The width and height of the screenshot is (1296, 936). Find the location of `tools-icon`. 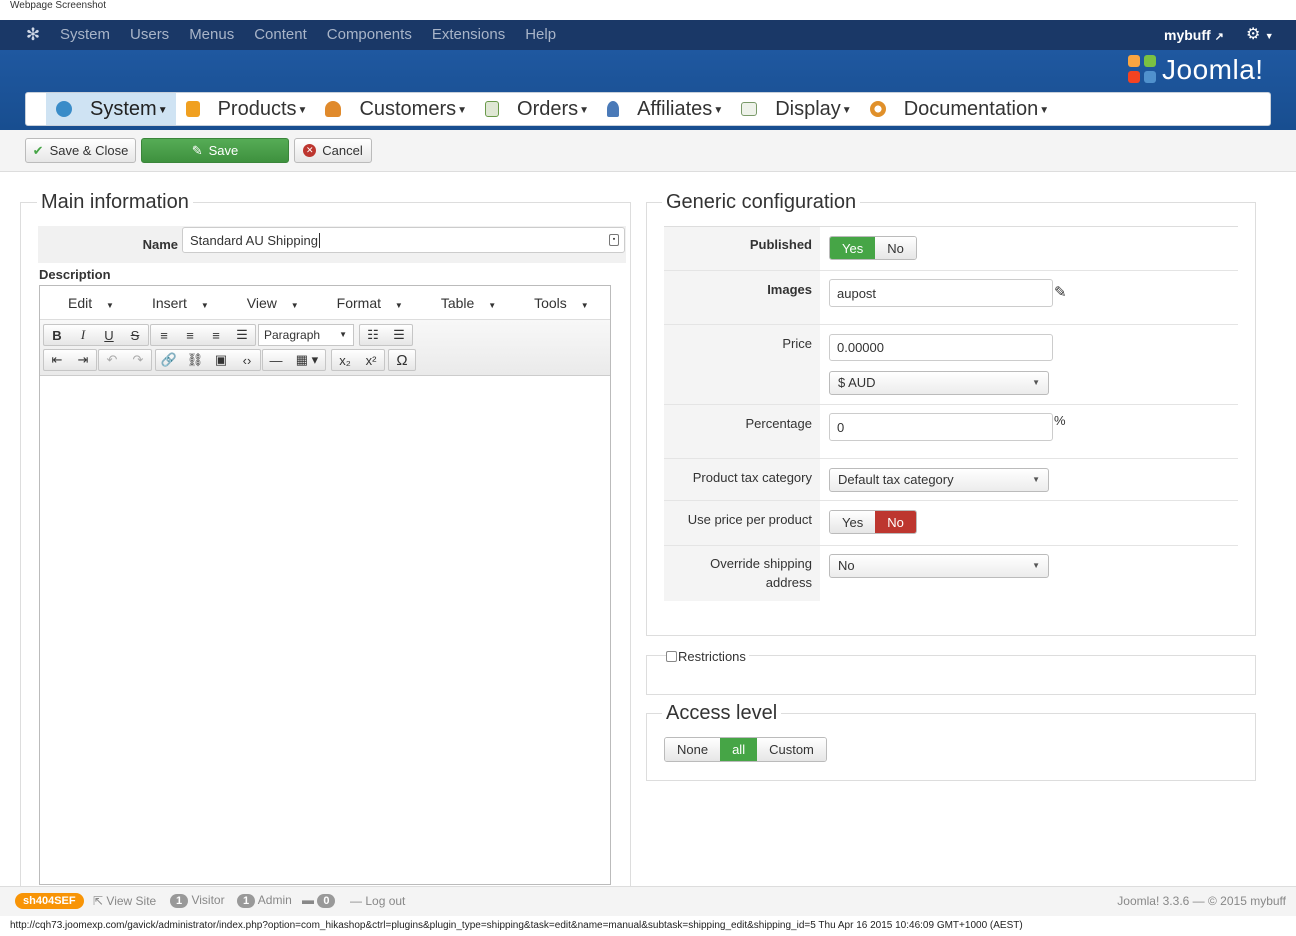

tools-icon is located at coordinates (64, 109).